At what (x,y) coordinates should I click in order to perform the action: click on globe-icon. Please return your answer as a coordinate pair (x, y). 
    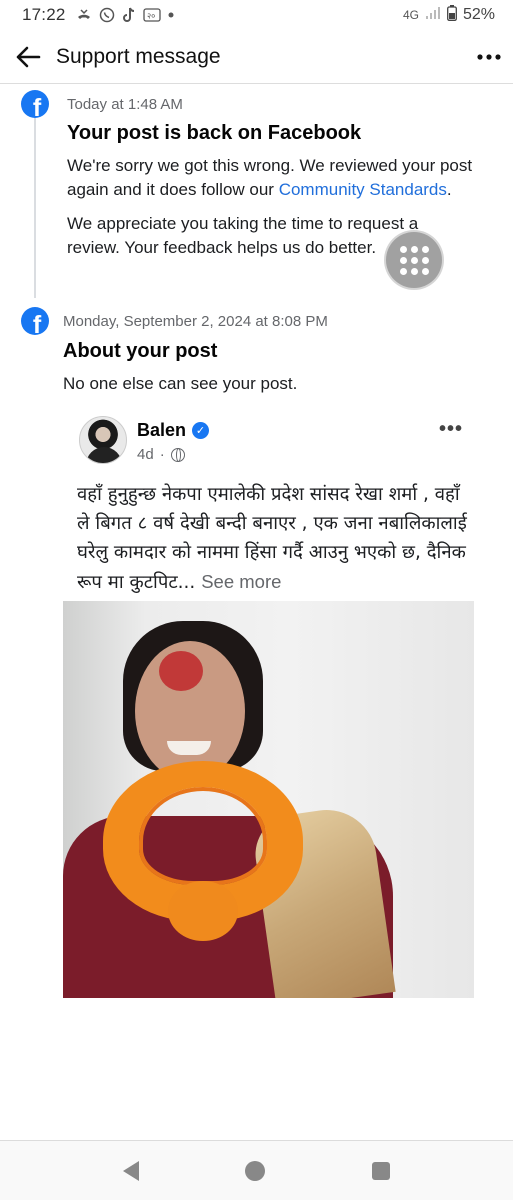
    Looking at the image, I should click on (177, 454).